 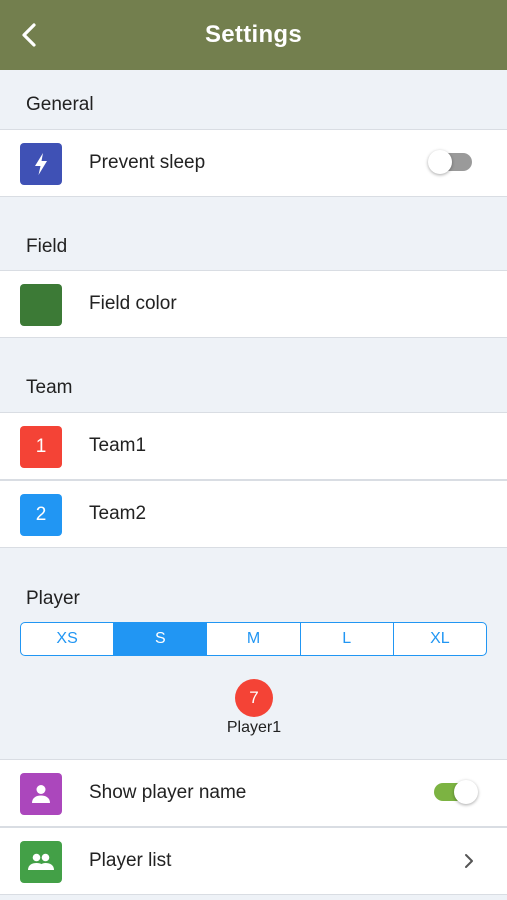 What do you see at coordinates (118, 513) in the screenshot?
I see `team-name-label: Team2` at bounding box center [118, 513].